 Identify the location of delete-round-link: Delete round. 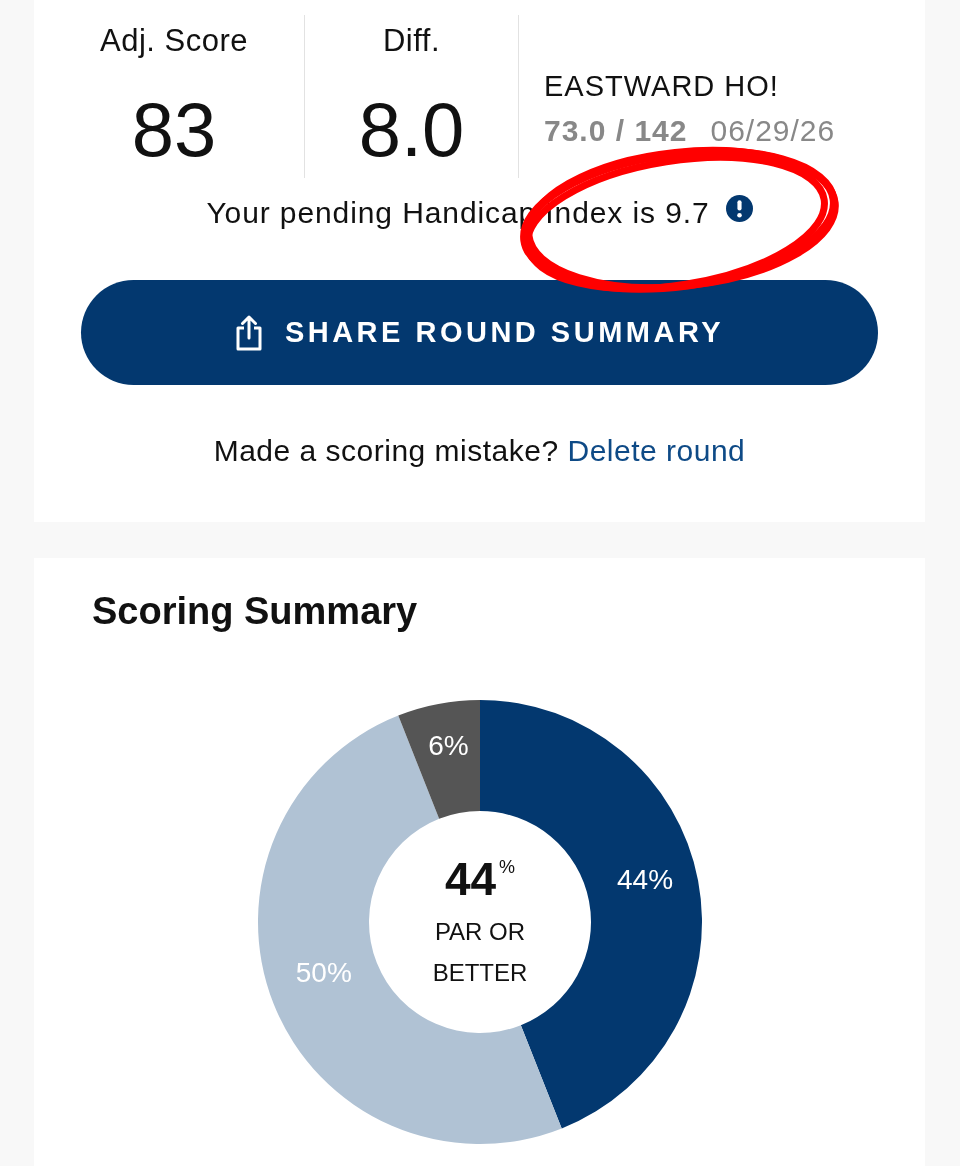
(656, 450).